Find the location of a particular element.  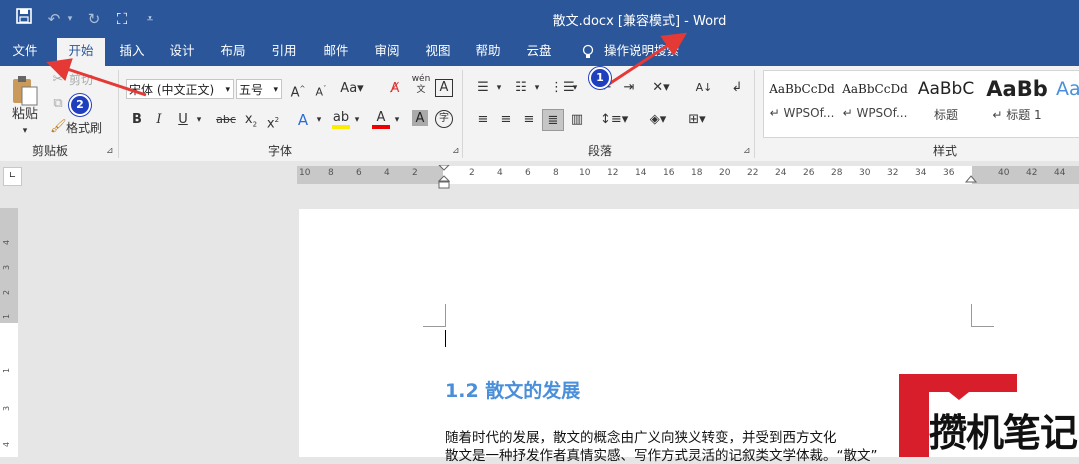

annotation-badge-1: 1 is located at coordinates (600, 78).